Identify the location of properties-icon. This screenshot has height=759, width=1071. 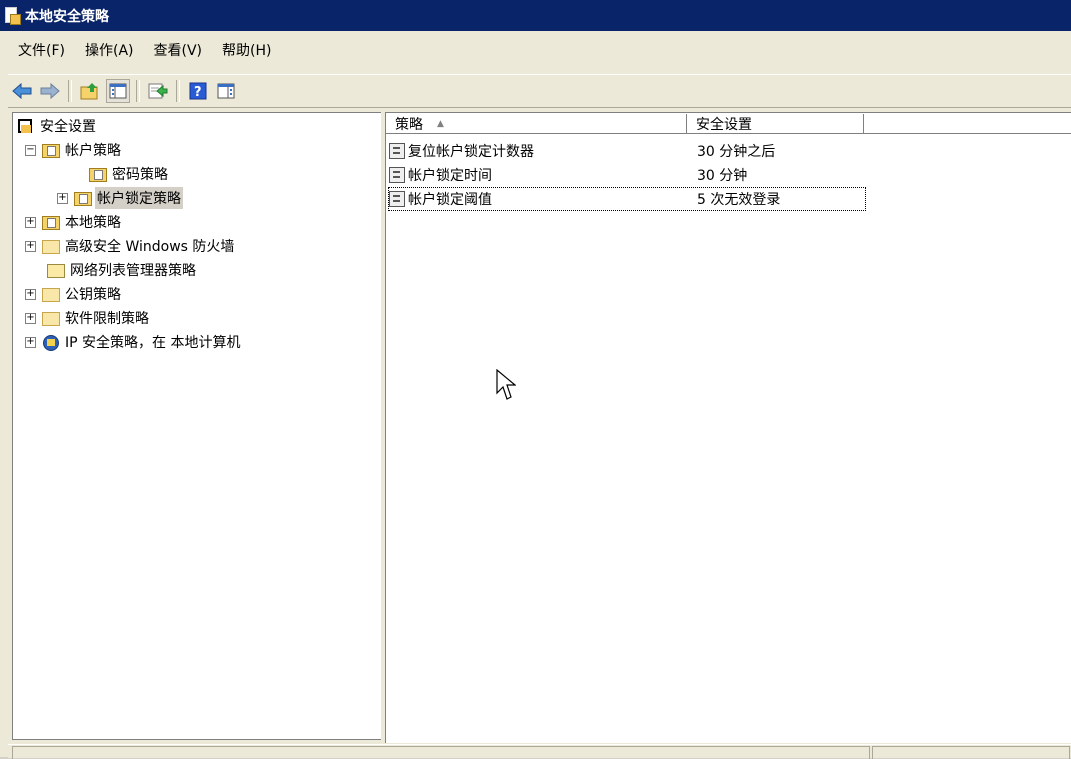
(226, 91).